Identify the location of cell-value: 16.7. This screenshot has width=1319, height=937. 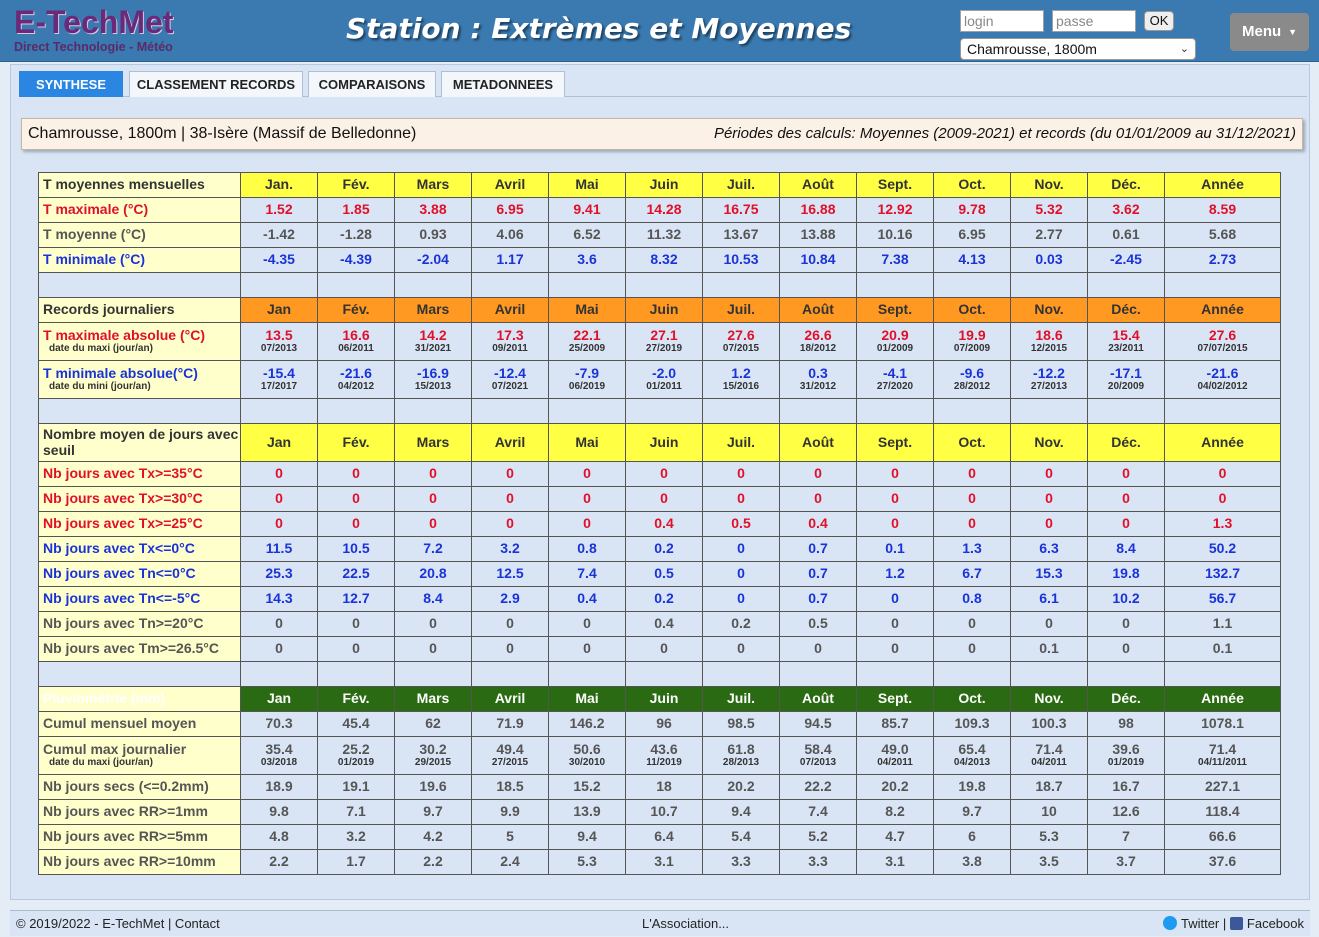
(1126, 786).